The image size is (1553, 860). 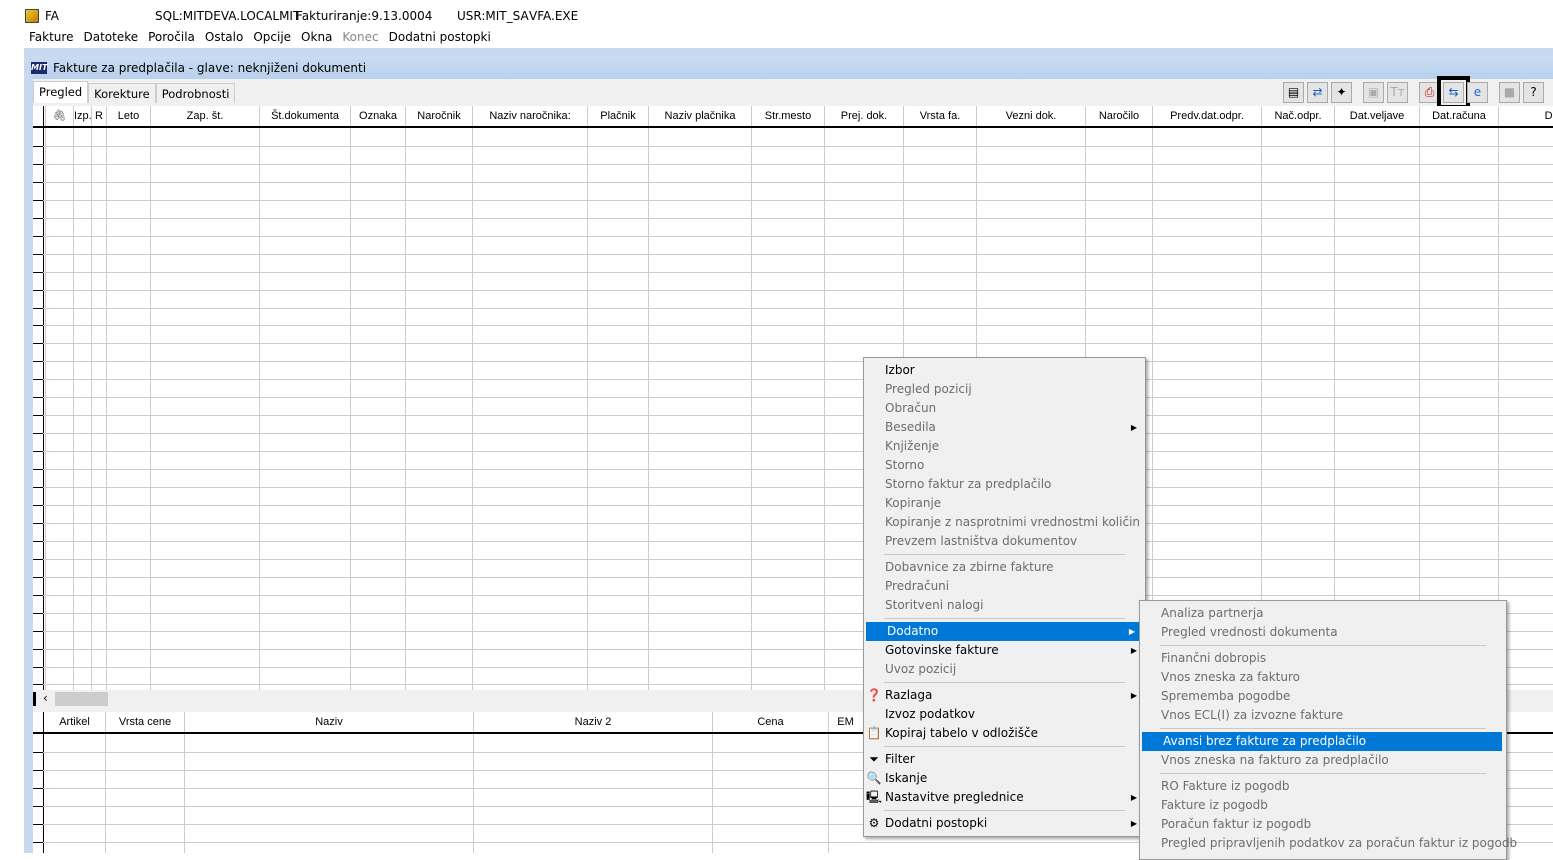 I want to click on menu-item-pregled-pozicij: Pregled pozicij, so click(x=1004, y=389).